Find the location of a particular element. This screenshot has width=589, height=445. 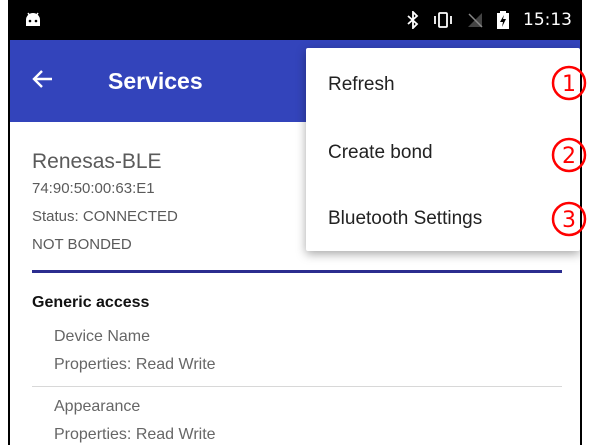

annotation-badge-3: 3 is located at coordinates (569, 219).